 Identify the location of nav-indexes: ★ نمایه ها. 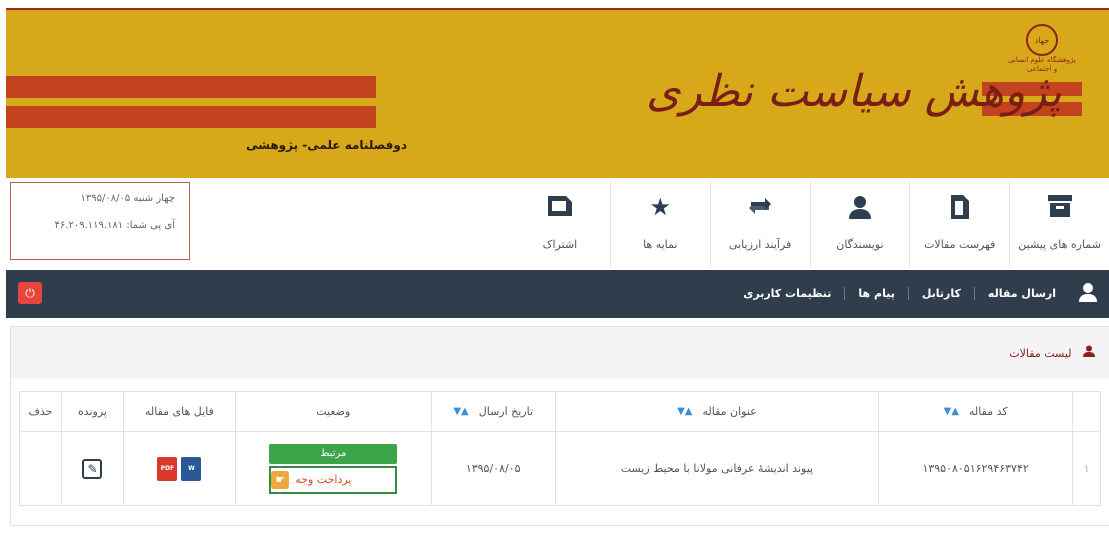
(659, 224).